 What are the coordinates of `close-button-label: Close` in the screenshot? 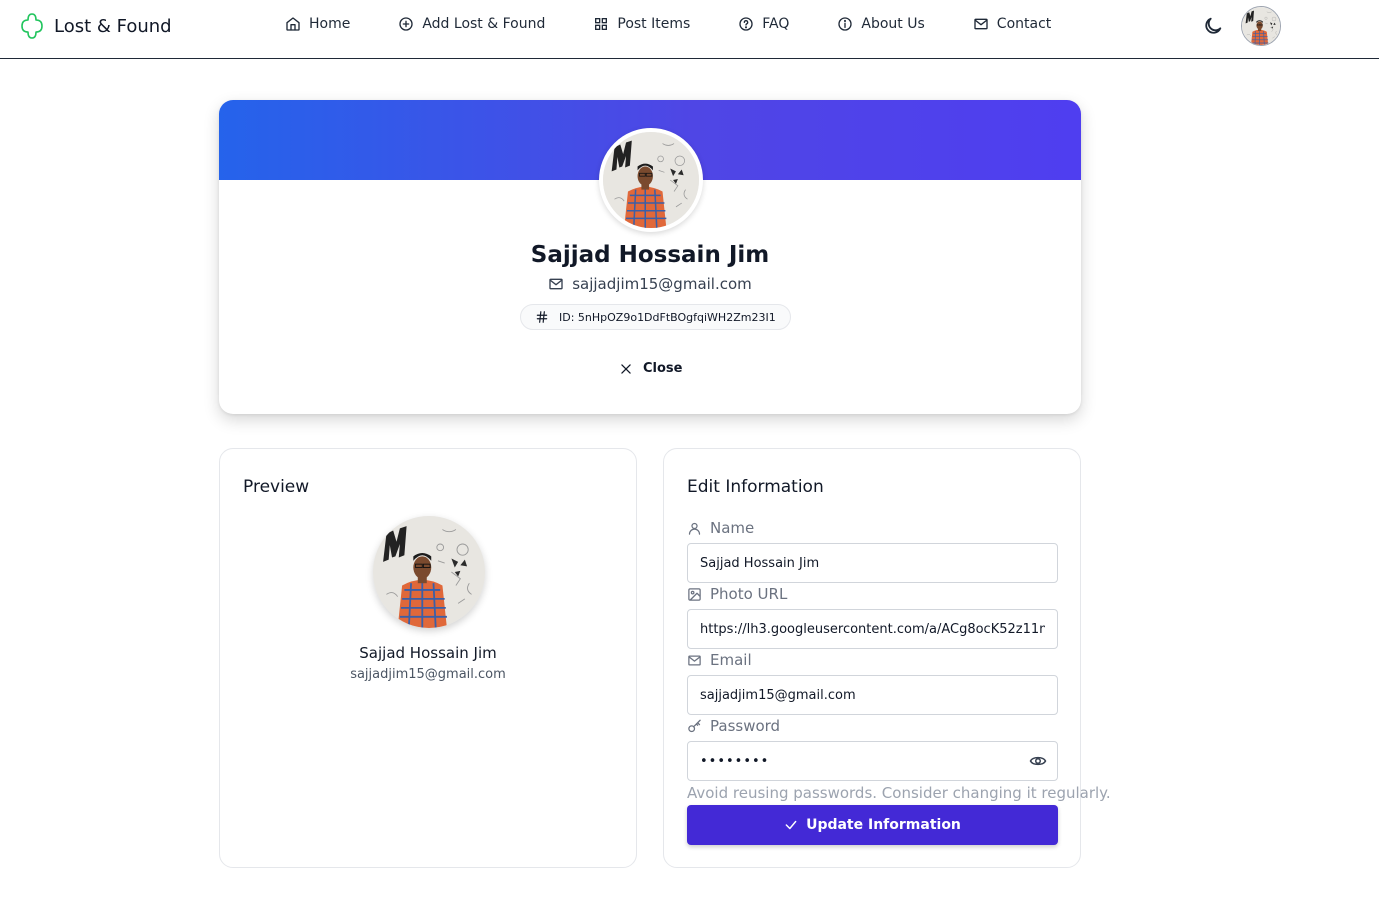 It's located at (663, 368).